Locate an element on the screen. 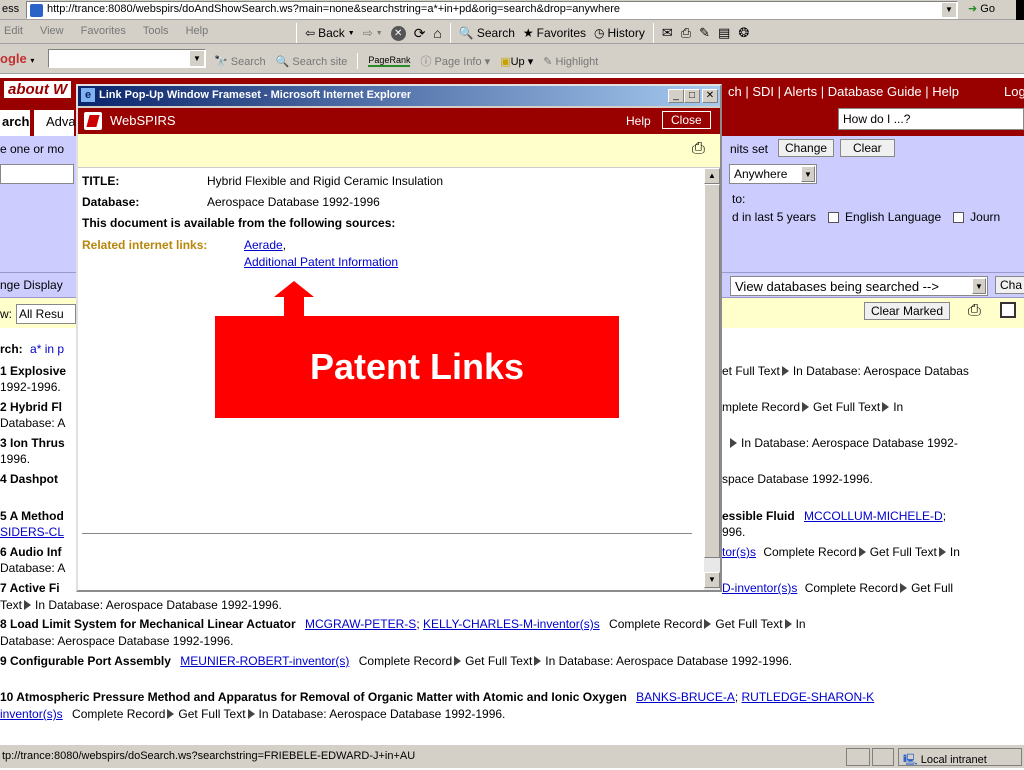 Image resolution: width=1024 pixels, height=770 pixels. get-full-text-link: Get Full is located at coordinates (932, 588).